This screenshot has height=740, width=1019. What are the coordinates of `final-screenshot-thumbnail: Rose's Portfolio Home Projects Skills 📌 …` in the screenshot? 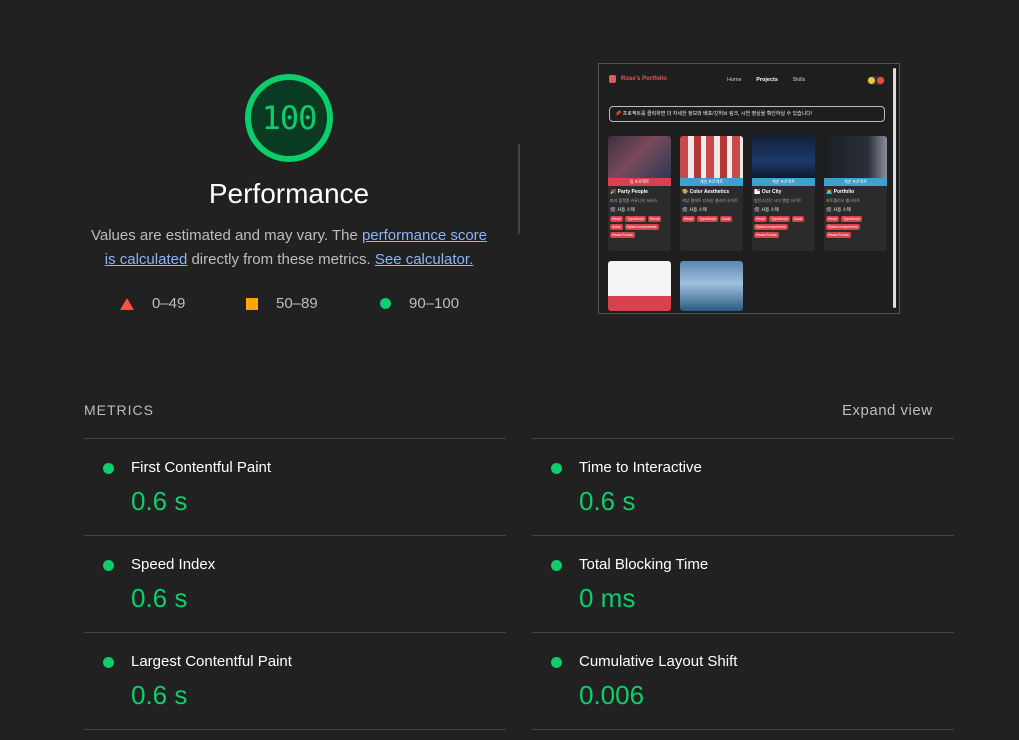 It's located at (749, 188).